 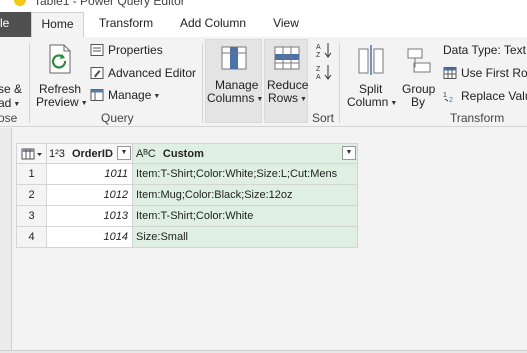 What do you see at coordinates (109, 4) in the screenshot?
I see `window-title: Table1 - Power Query Editor` at bounding box center [109, 4].